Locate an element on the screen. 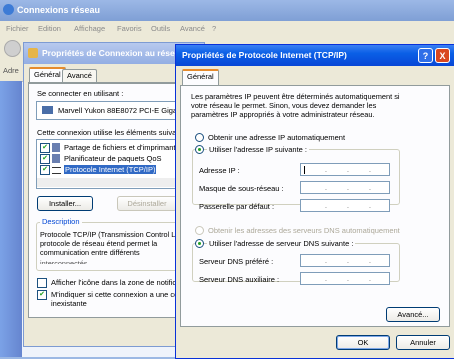 The image size is (454, 359). cancel-button: Annuler is located at coordinates (423, 342).